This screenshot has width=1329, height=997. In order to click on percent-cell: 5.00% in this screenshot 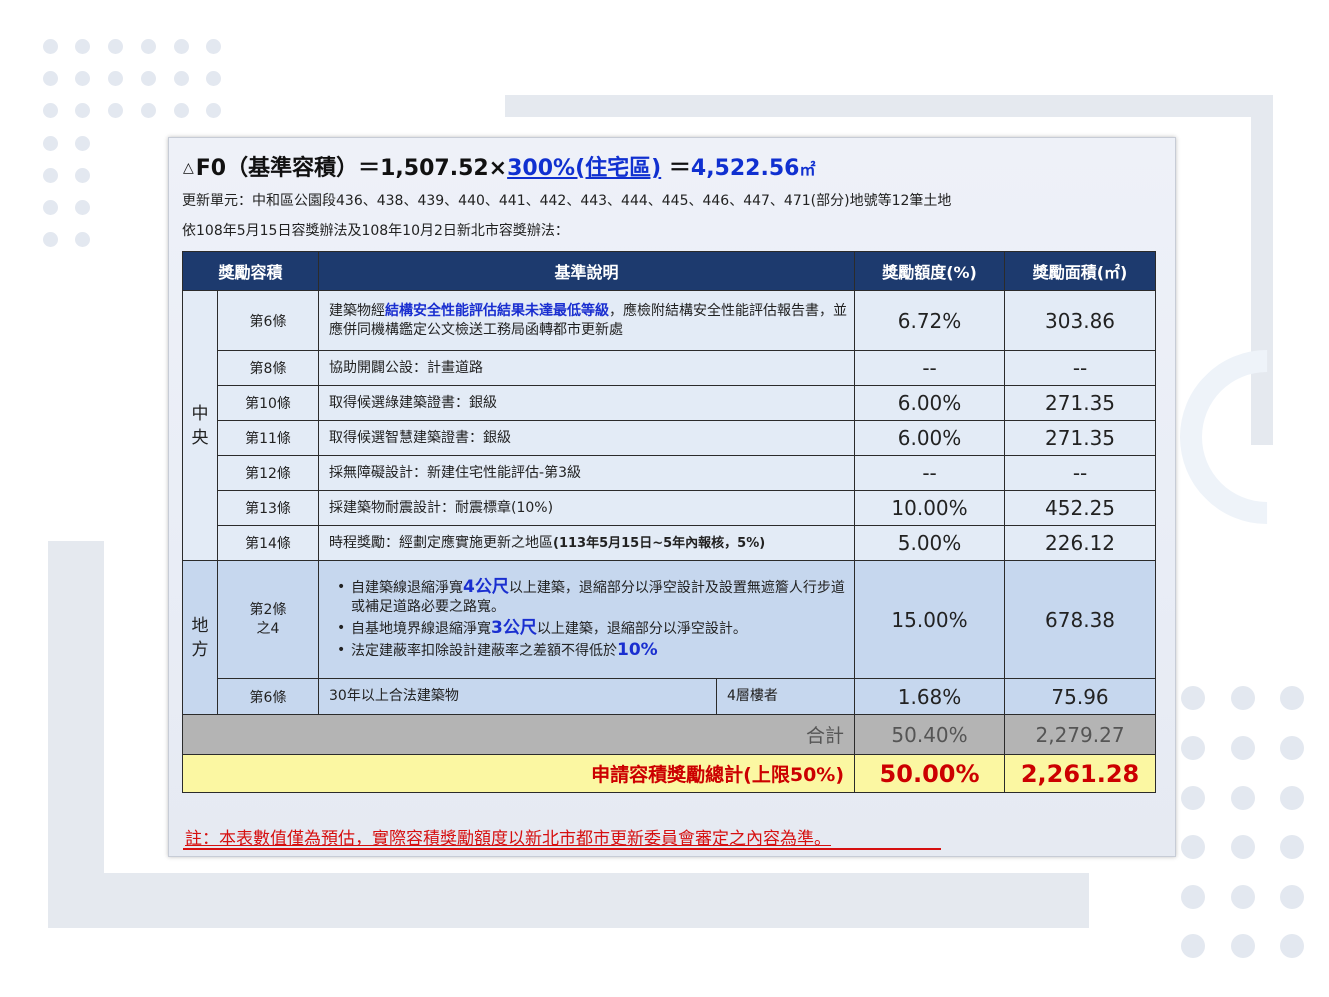, I will do `click(930, 543)`.